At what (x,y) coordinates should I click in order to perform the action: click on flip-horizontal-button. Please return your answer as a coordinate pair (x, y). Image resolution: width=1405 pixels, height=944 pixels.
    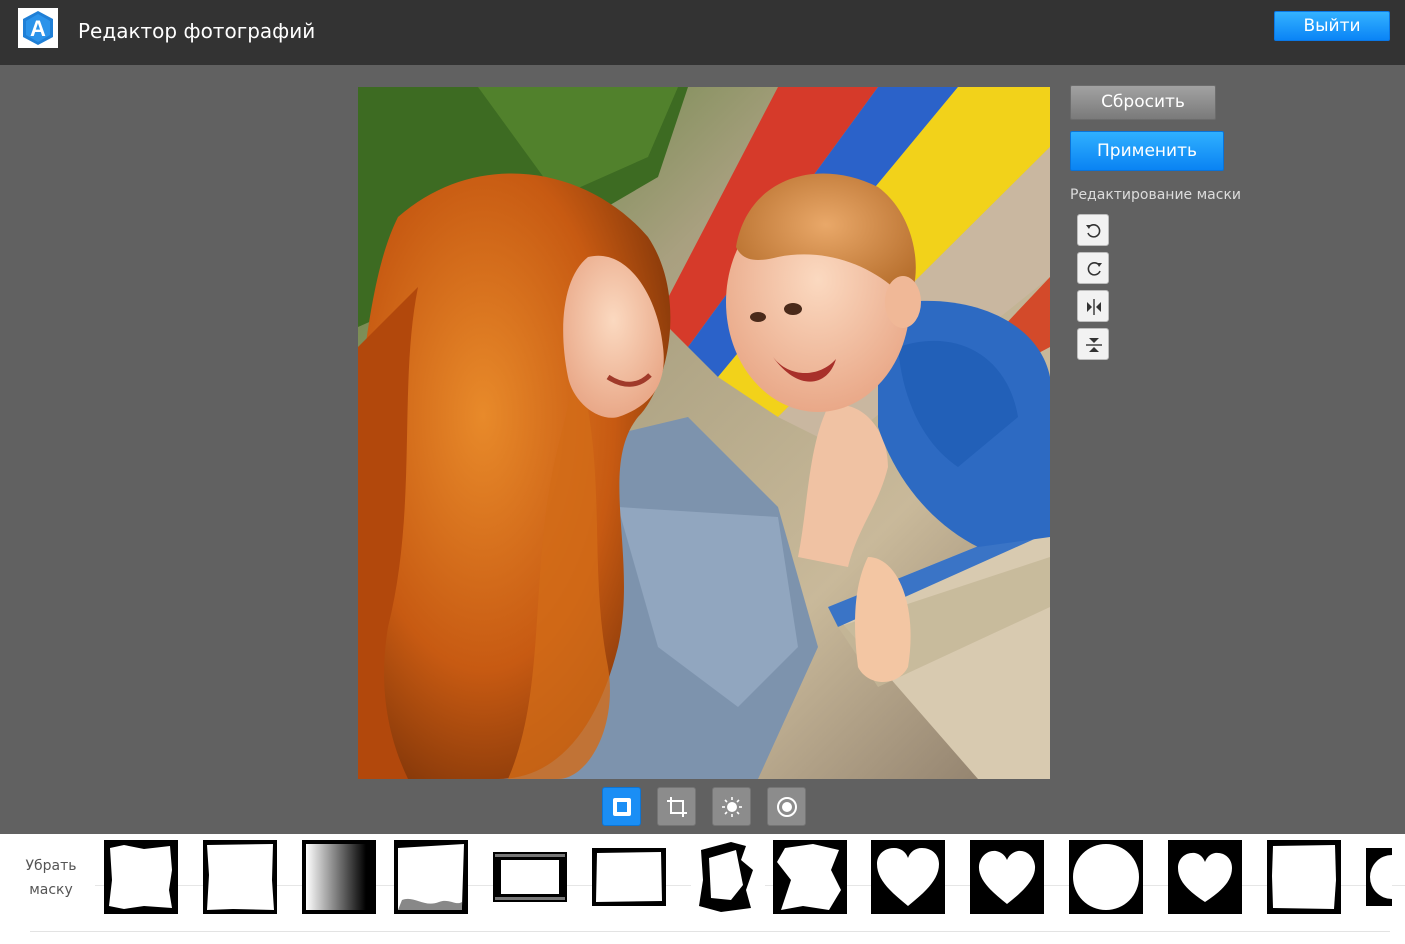
    Looking at the image, I should click on (1093, 306).